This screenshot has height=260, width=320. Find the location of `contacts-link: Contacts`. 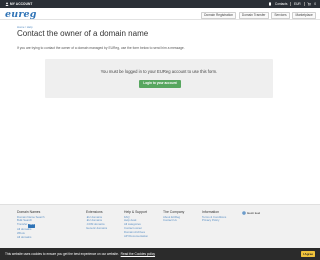

contacts-link: Contacts is located at coordinates (281, 4).